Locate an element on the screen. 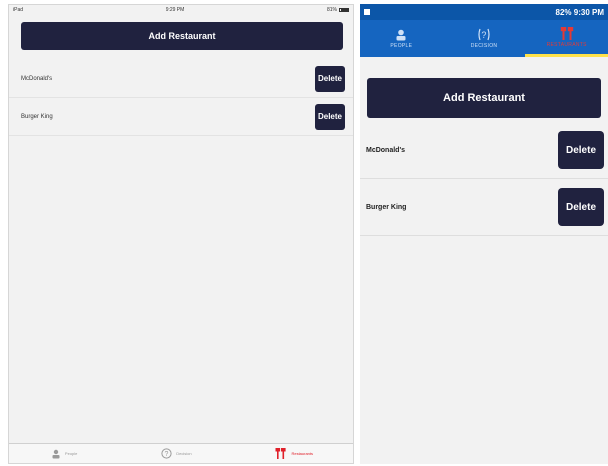  tab-label: Restaurants is located at coordinates (302, 453).